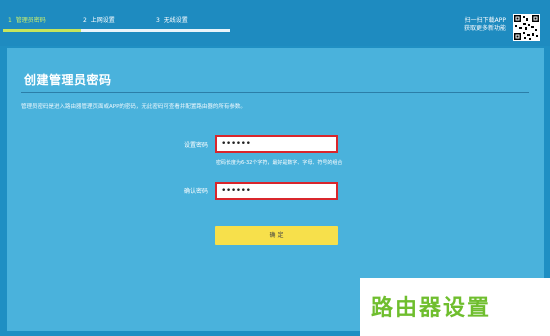 The image size is (550, 336). I want to click on watermark-banner: 路由器设置, so click(455, 307).